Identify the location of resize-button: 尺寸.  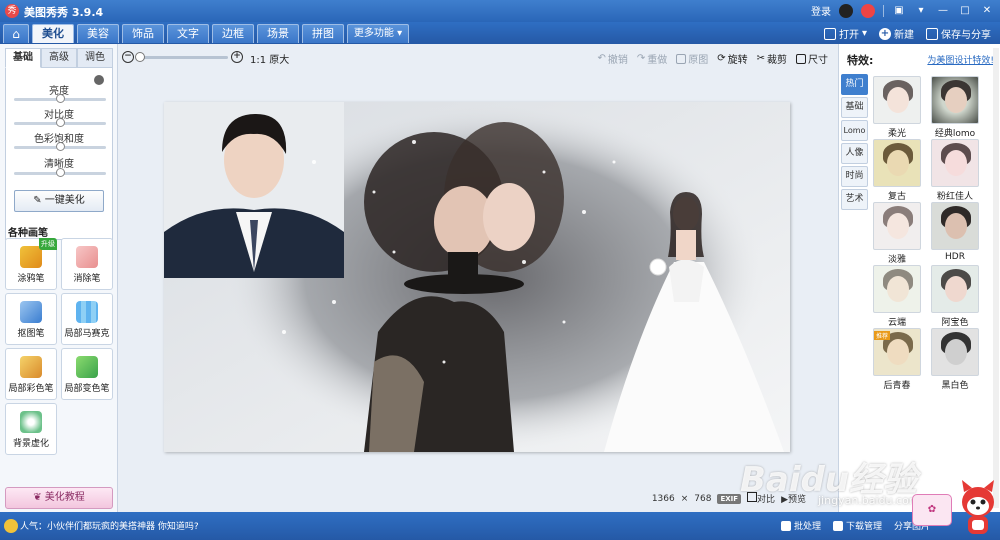
(812, 58).